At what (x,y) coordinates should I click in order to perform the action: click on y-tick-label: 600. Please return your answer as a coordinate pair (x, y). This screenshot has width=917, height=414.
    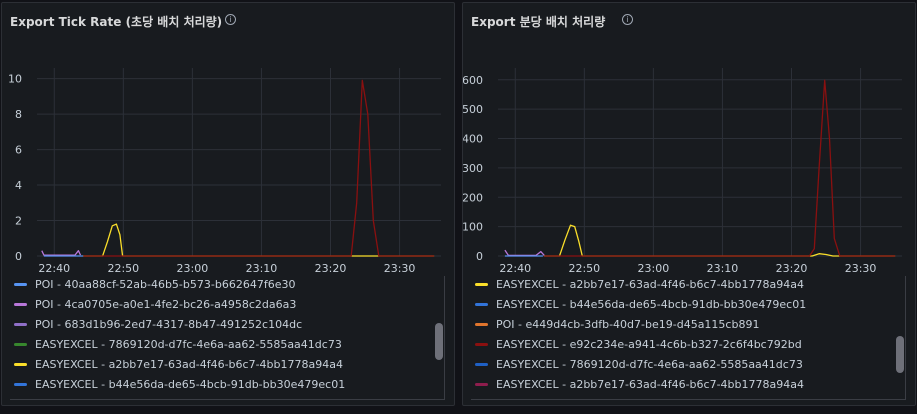
    Looking at the image, I should click on (473, 80).